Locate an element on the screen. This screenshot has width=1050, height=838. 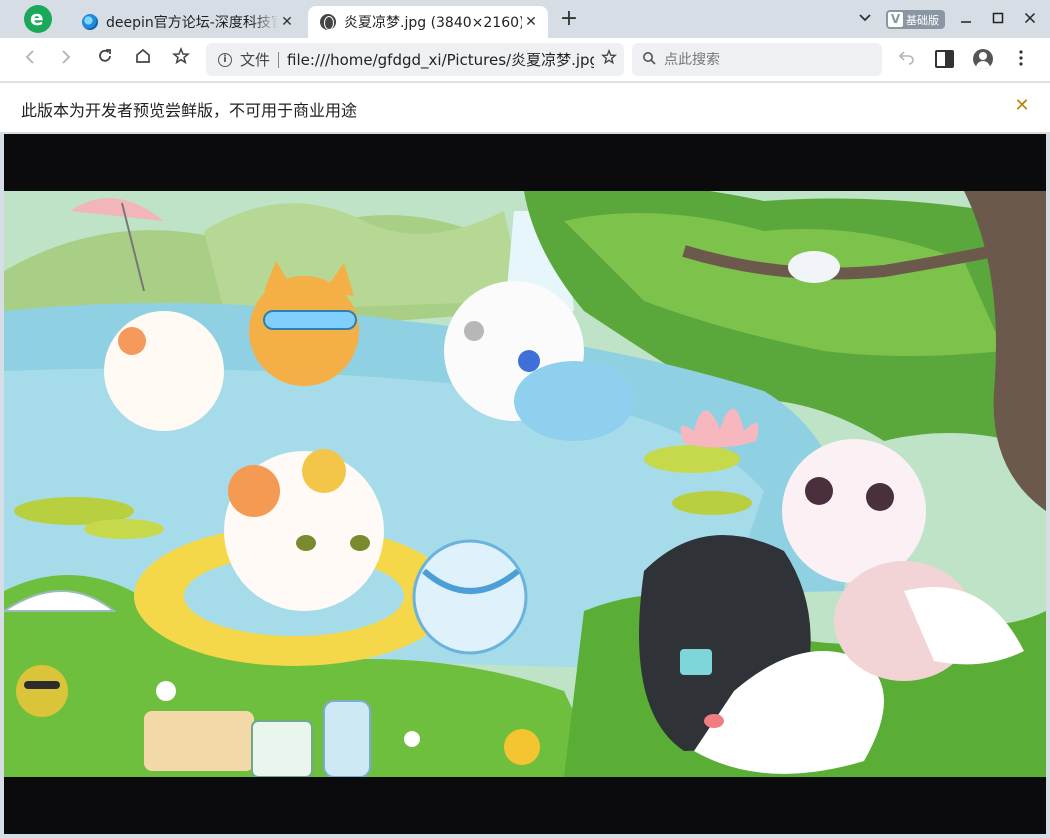
menu-icon is located at coordinates (1021, 60).